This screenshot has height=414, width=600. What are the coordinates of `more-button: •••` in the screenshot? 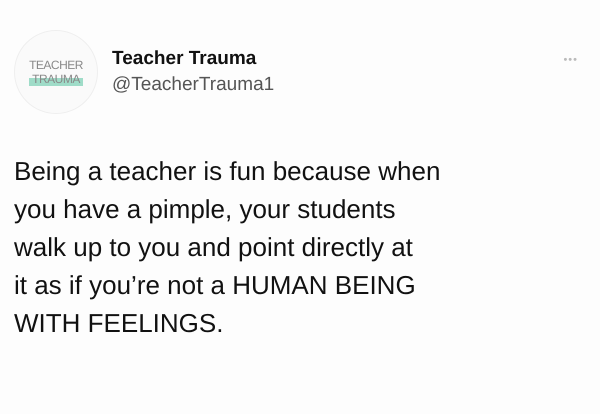 It's located at (570, 60).